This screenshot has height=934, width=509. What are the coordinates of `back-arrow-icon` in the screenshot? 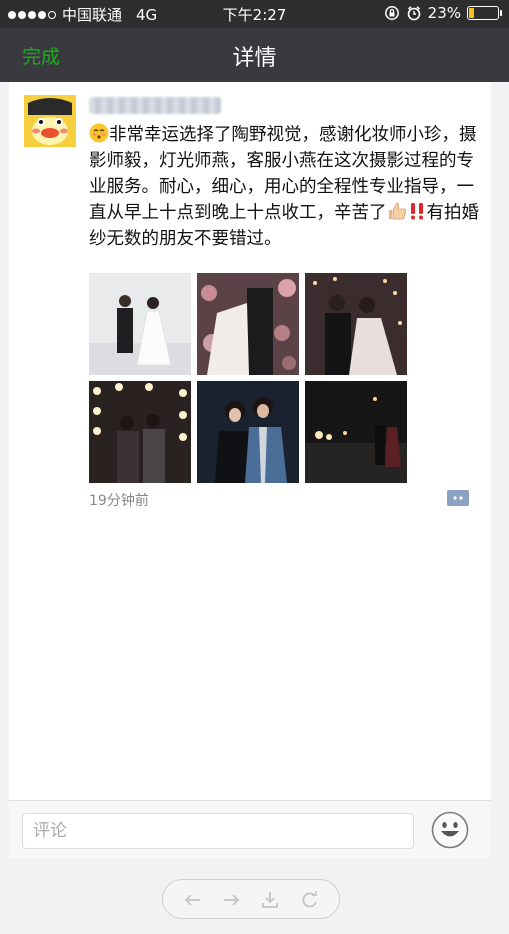 It's located at (193, 900).